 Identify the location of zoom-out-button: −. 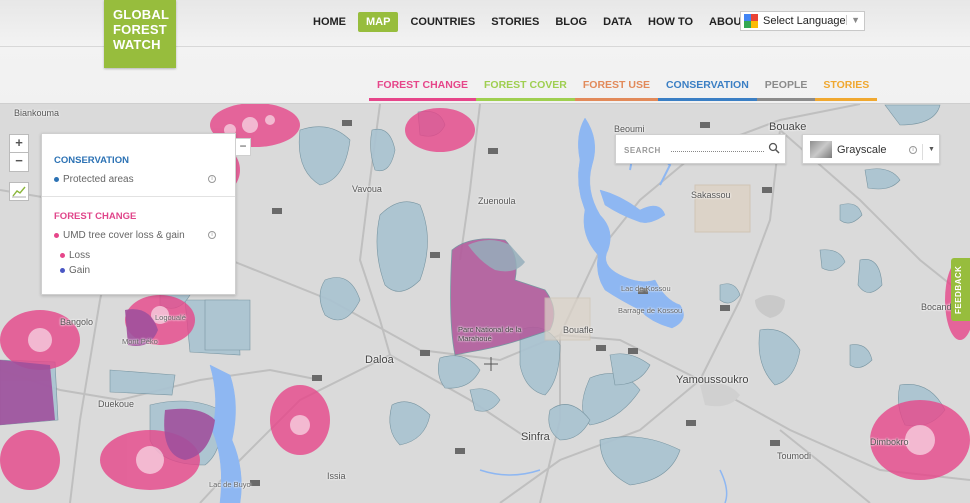
(19, 162).